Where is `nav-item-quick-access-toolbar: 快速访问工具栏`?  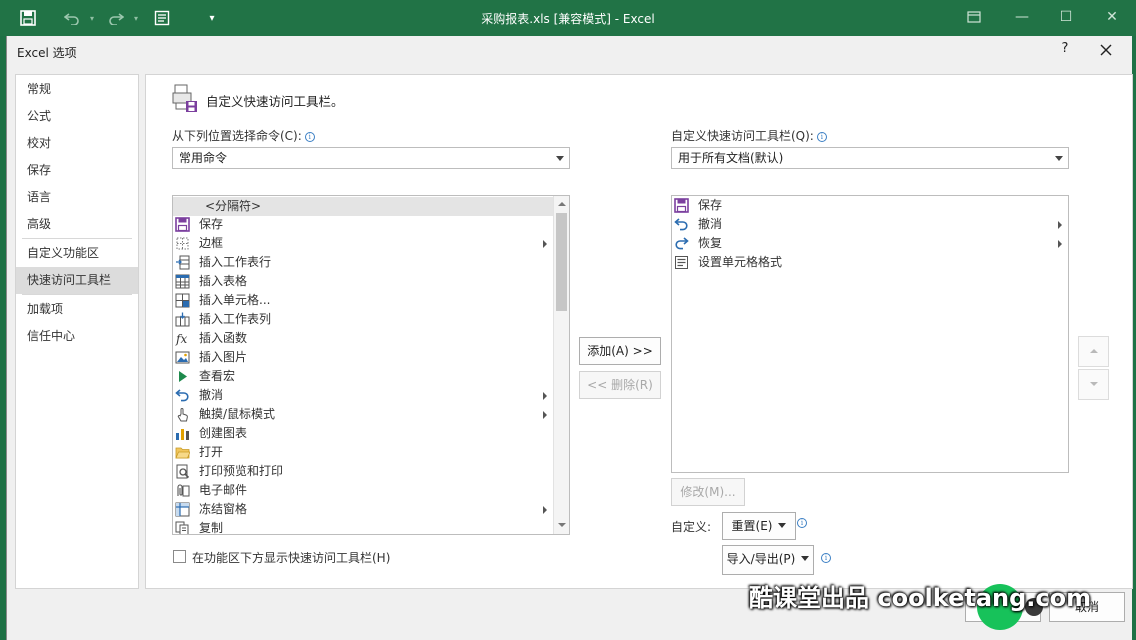
nav-item-quick-access-toolbar: 快速访问工具栏 is located at coordinates (77, 280).